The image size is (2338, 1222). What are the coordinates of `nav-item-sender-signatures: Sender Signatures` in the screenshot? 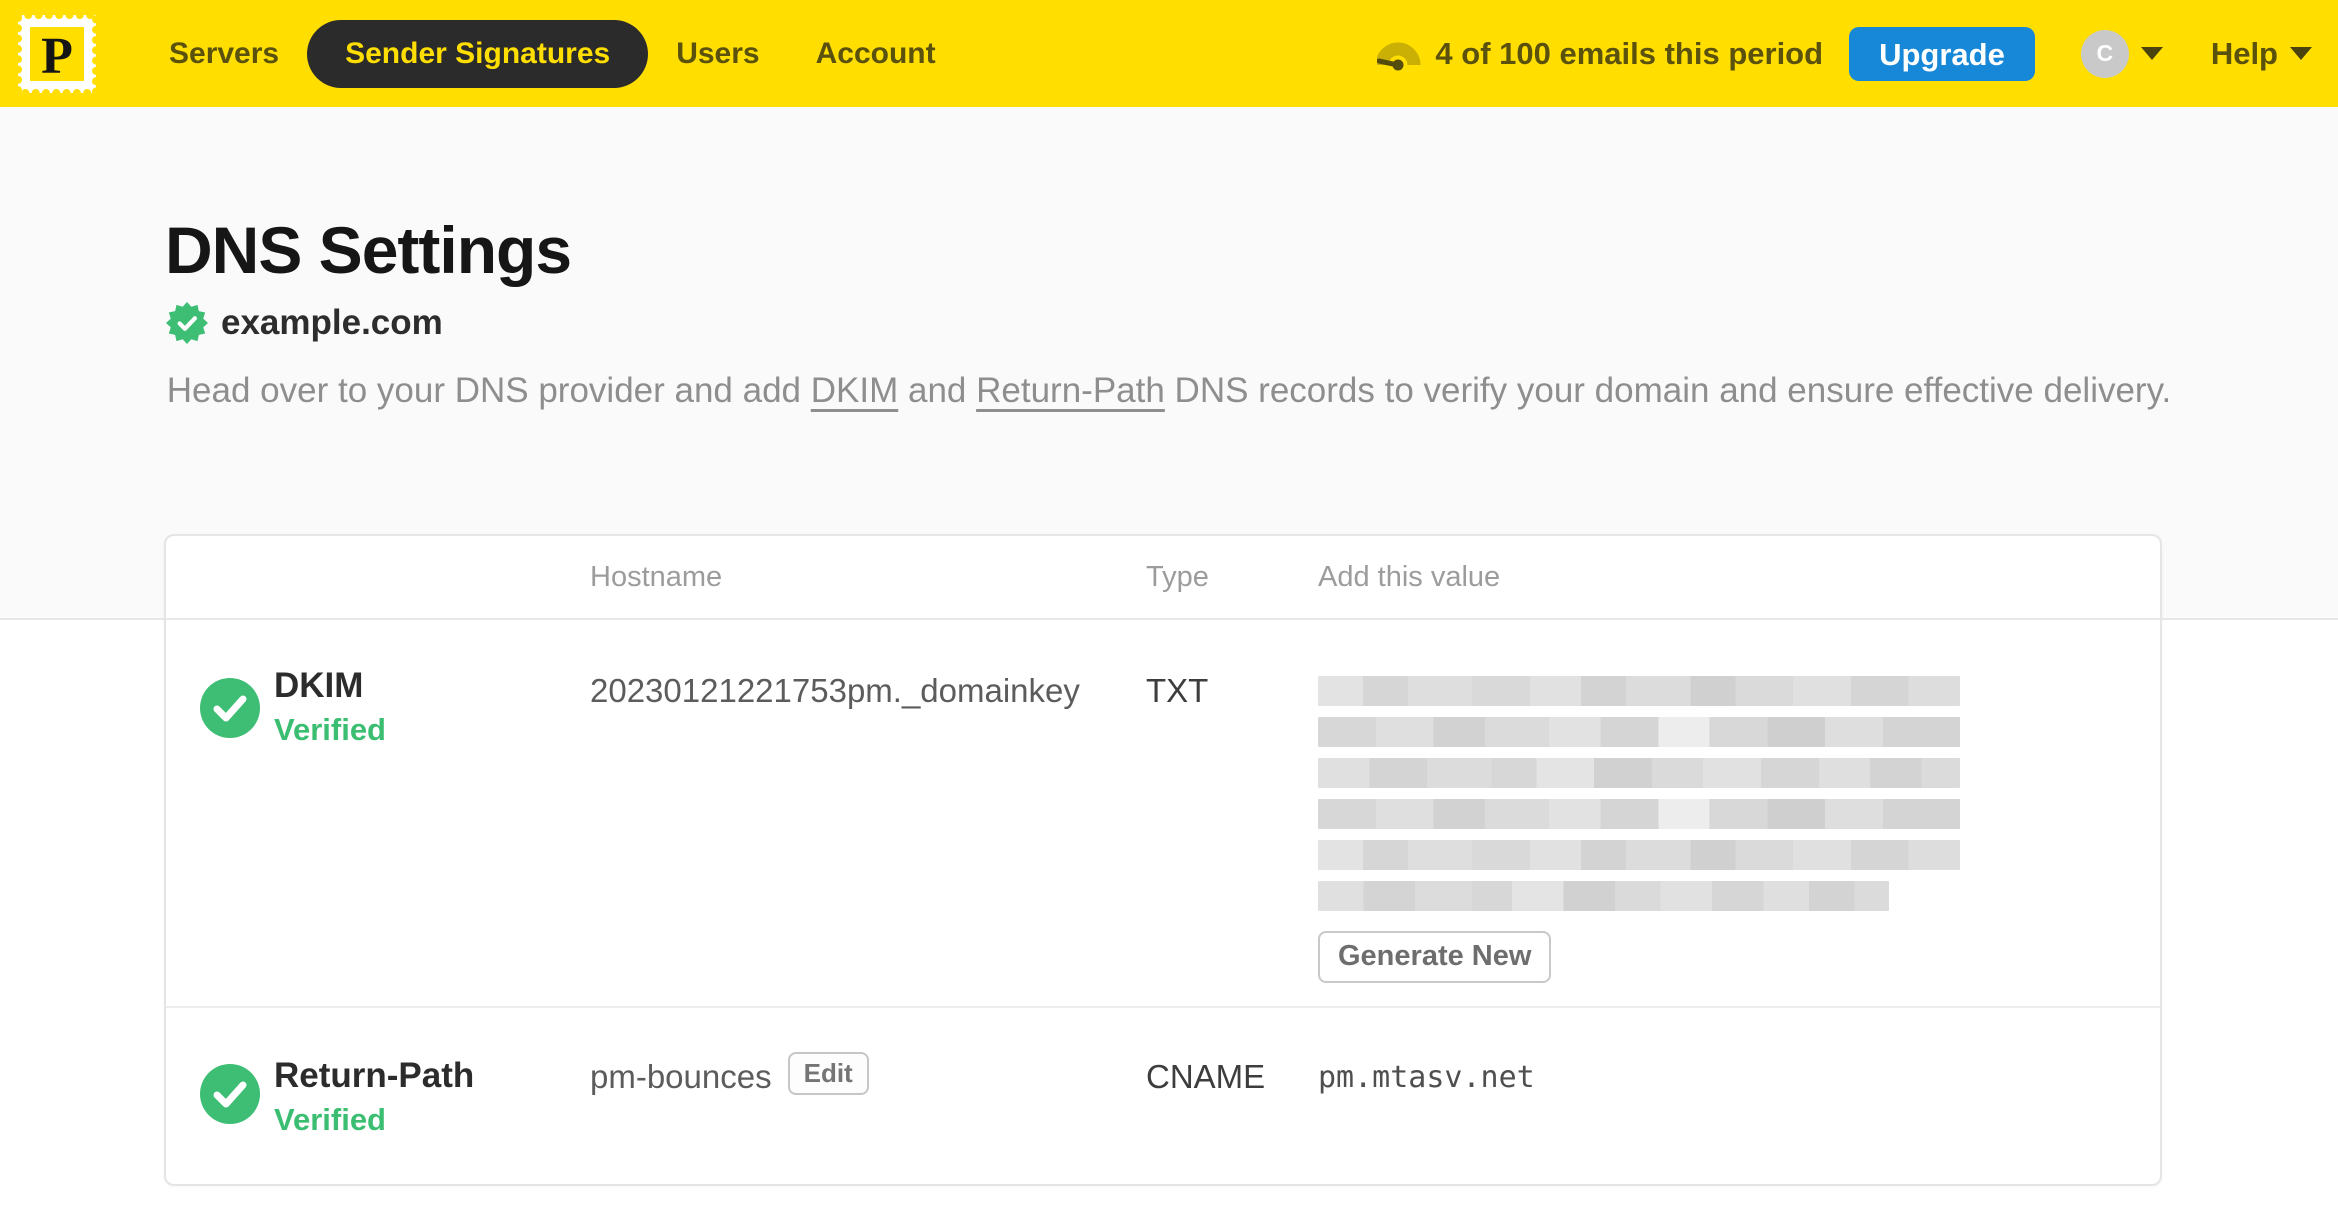 It's located at (478, 53).